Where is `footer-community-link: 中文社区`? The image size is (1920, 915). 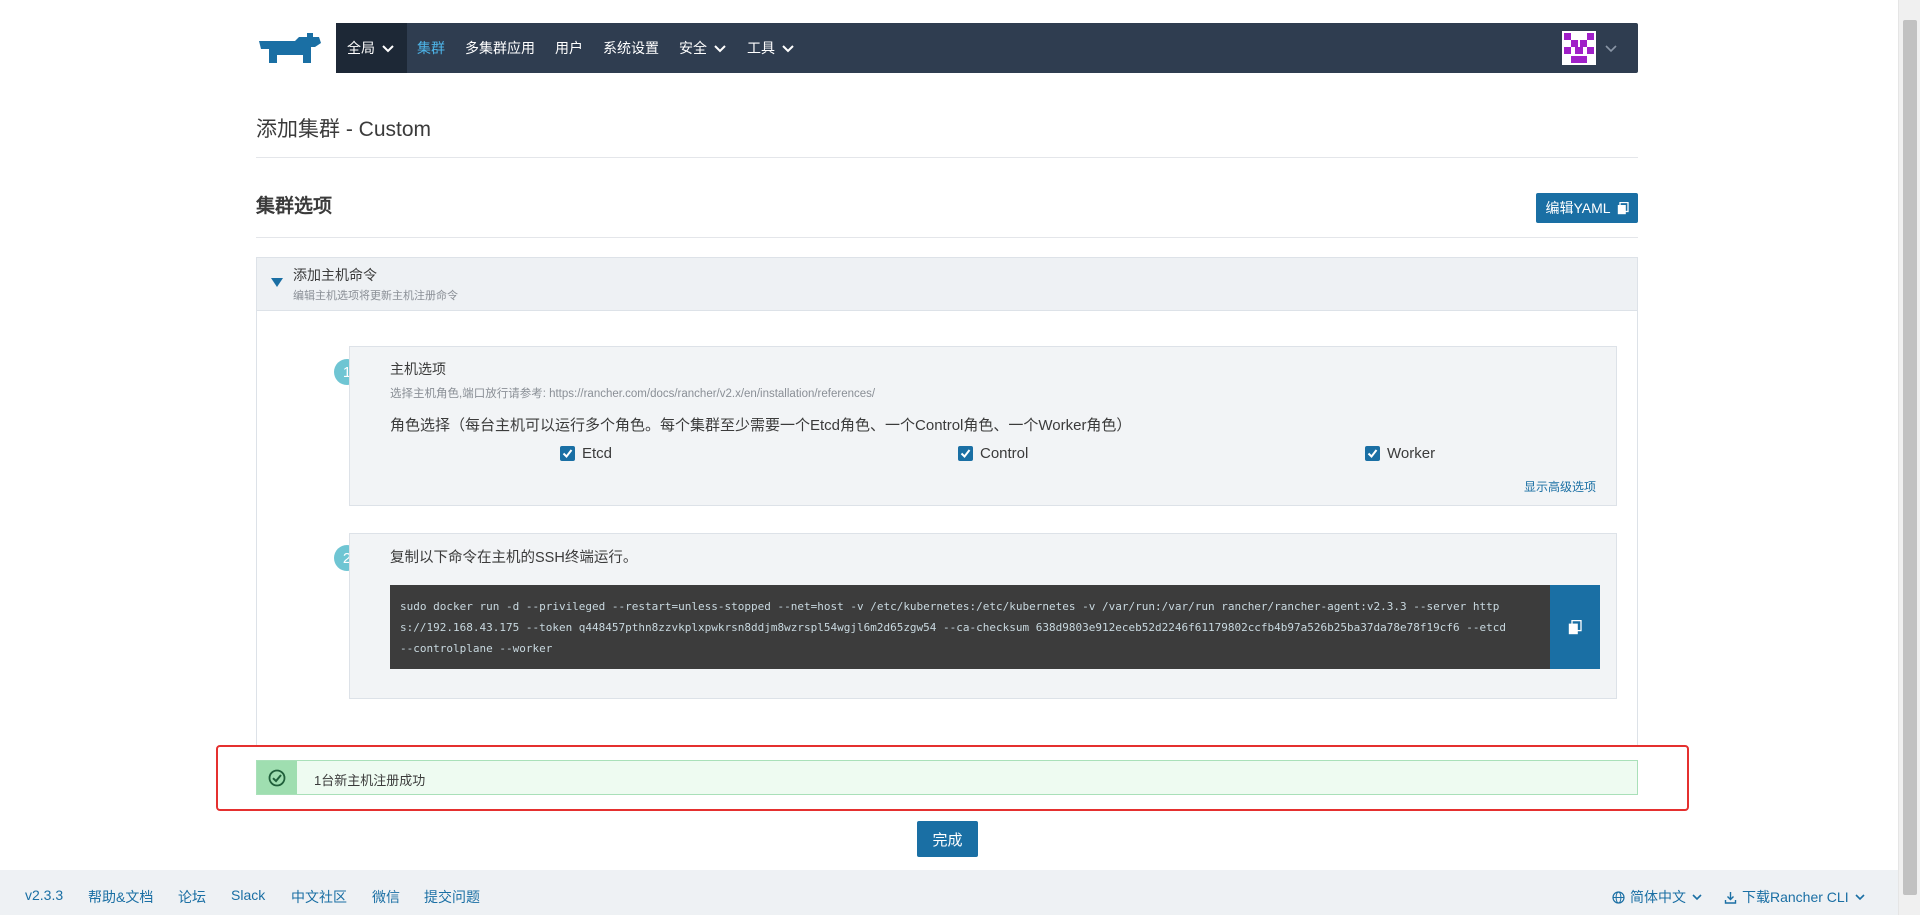 footer-community-link: 中文社区 is located at coordinates (319, 897).